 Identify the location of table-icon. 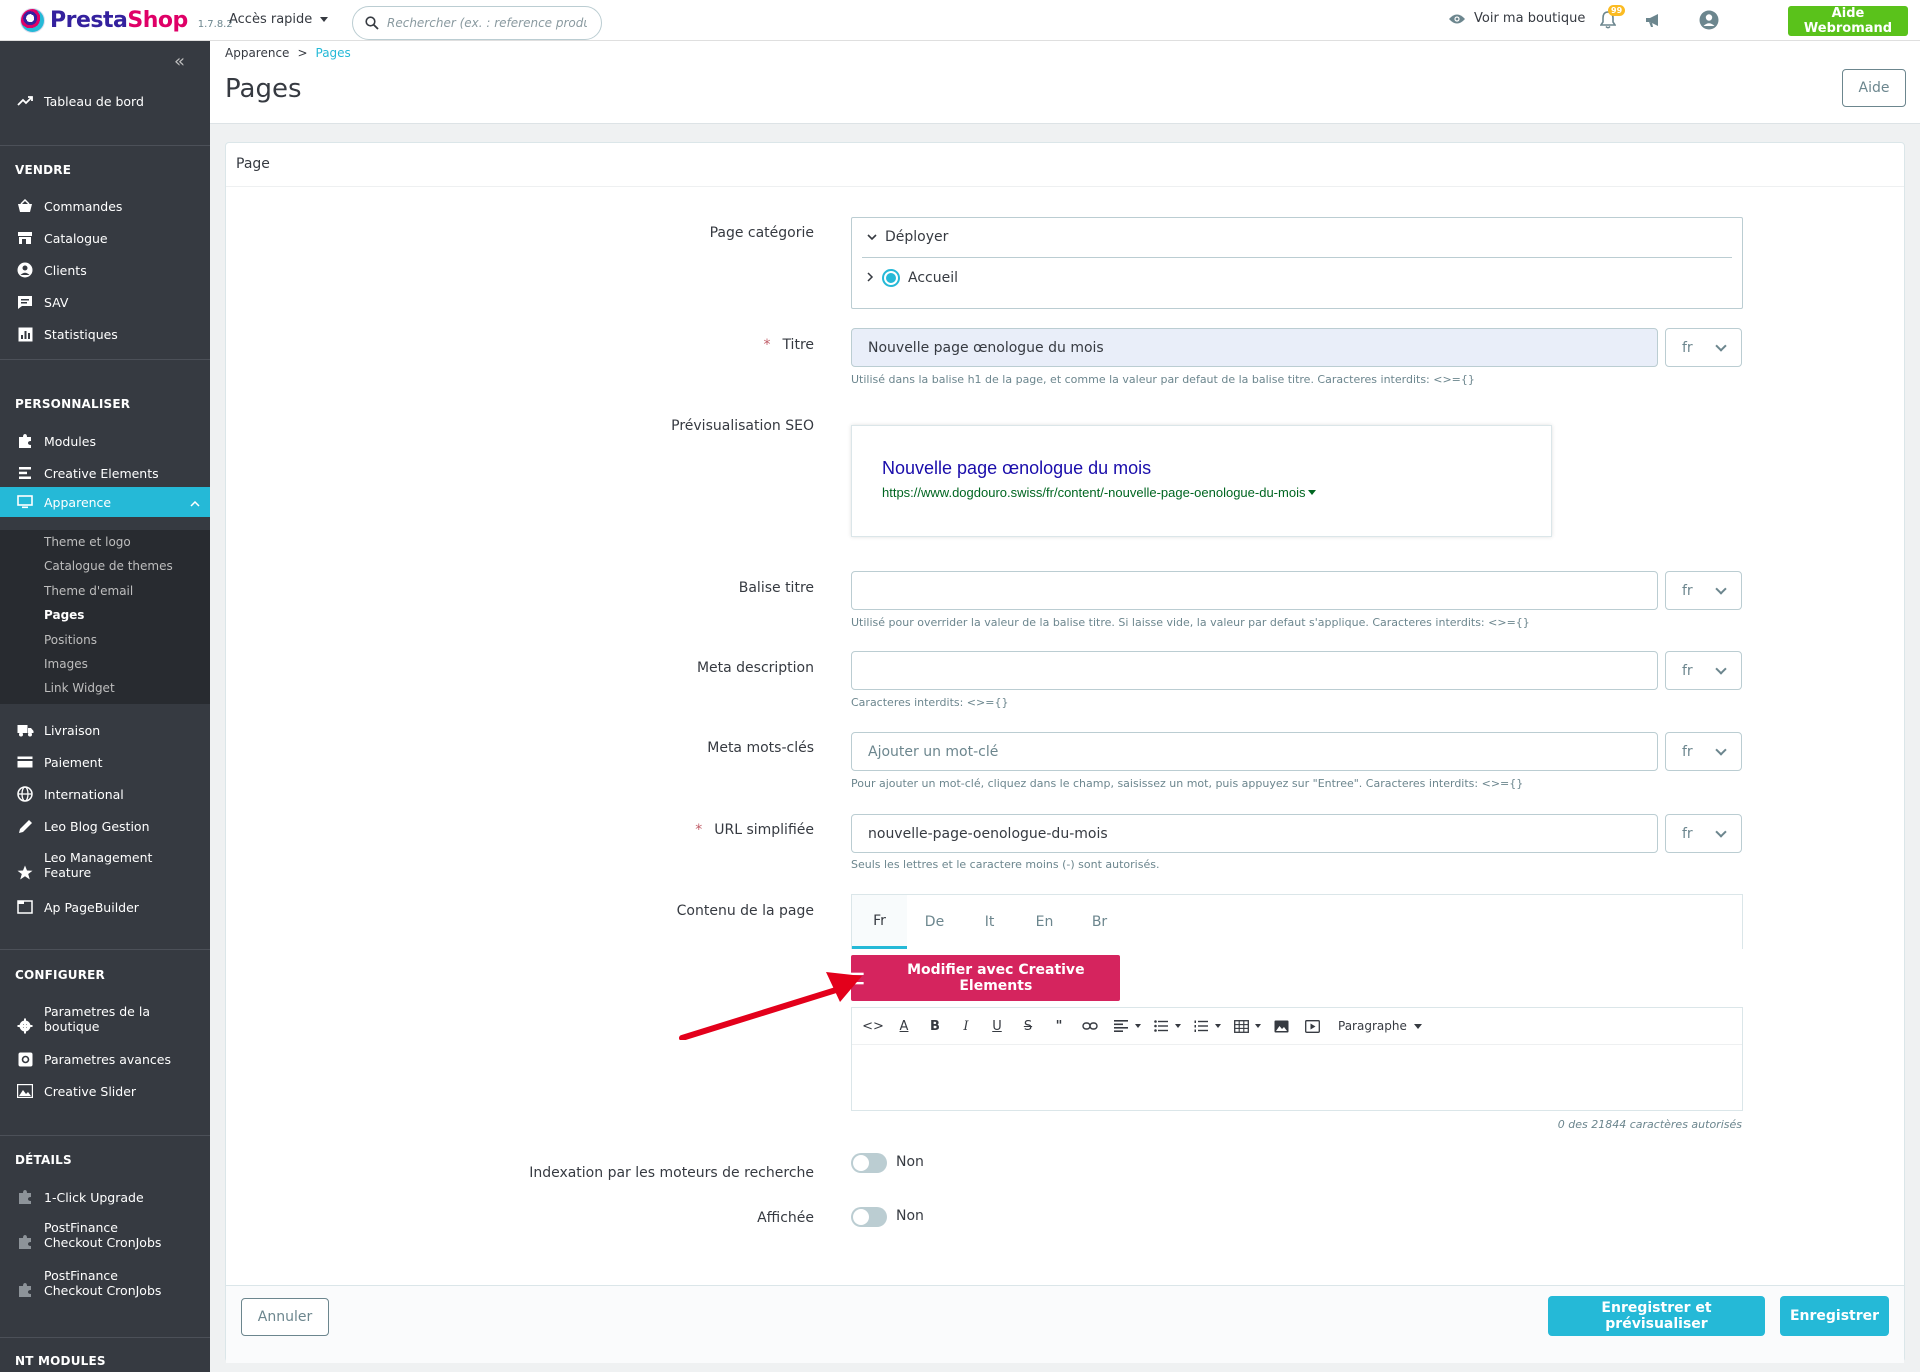
(1241, 1026).